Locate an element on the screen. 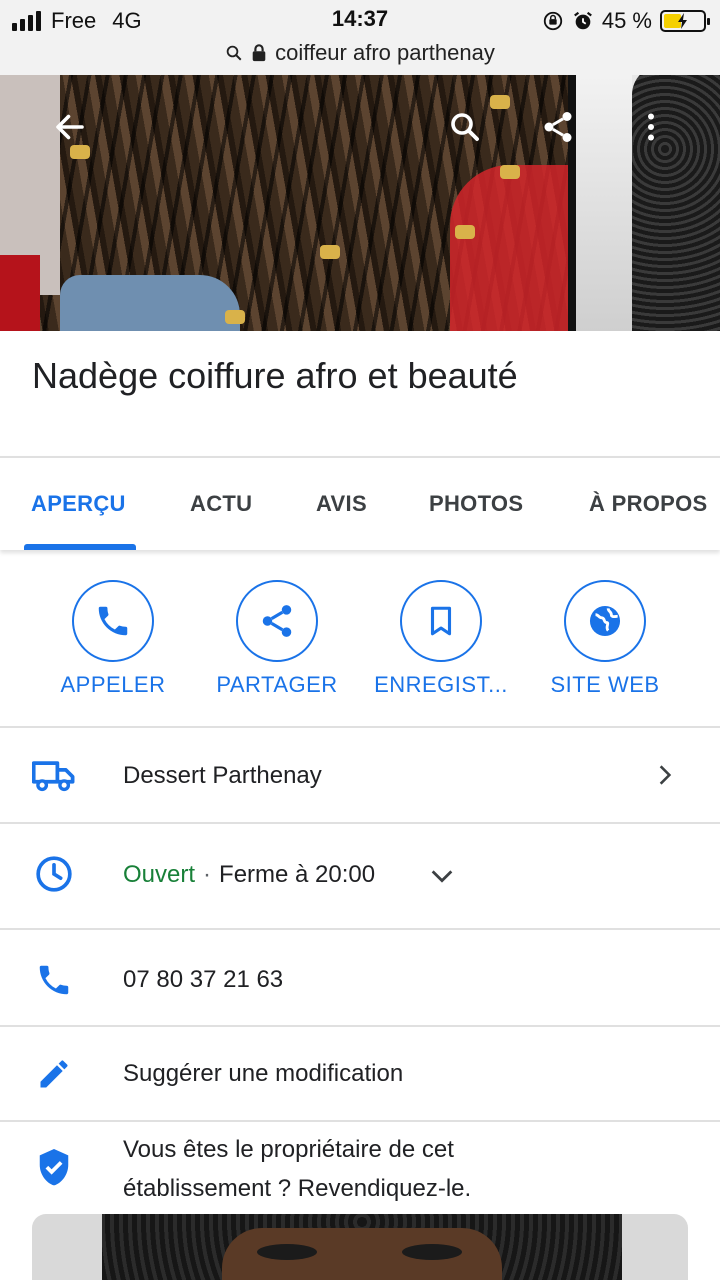  phone-number: 07 80 37 21 63 is located at coordinates (203, 979).